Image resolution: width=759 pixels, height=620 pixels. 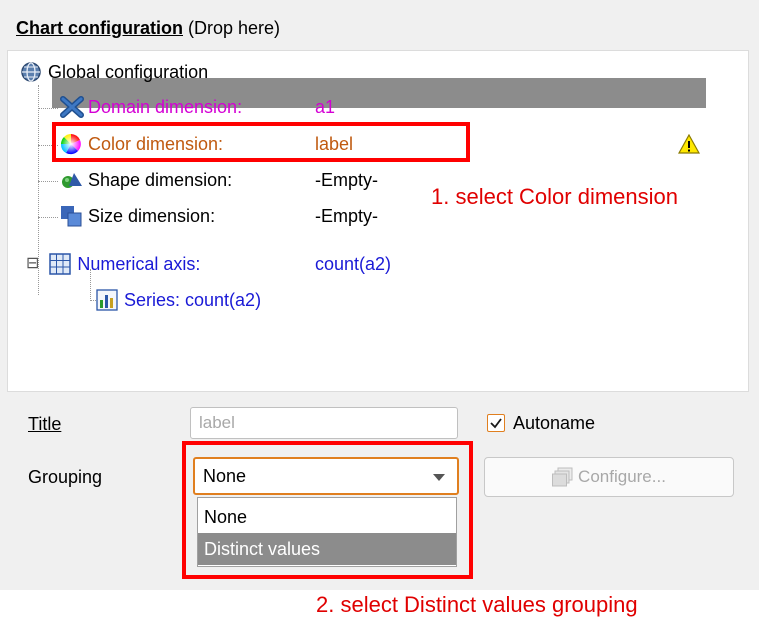 What do you see at coordinates (156, 144) in the screenshot?
I see `tree-node-label: Color dimension:` at bounding box center [156, 144].